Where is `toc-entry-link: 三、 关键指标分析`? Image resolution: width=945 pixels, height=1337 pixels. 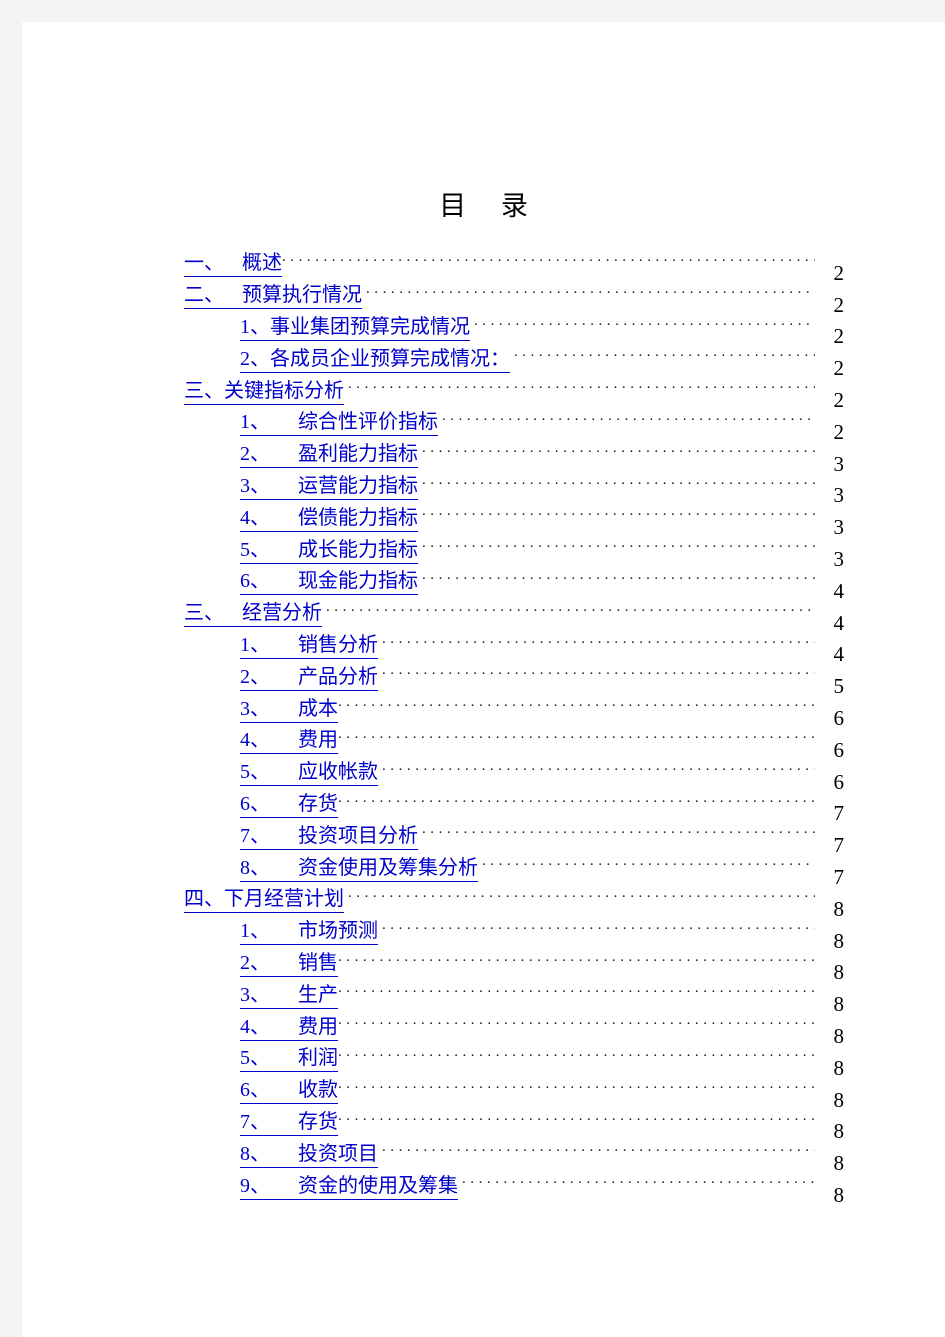
toc-entry-link: 三、 关键指标分析 is located at coordinates (264, 391).